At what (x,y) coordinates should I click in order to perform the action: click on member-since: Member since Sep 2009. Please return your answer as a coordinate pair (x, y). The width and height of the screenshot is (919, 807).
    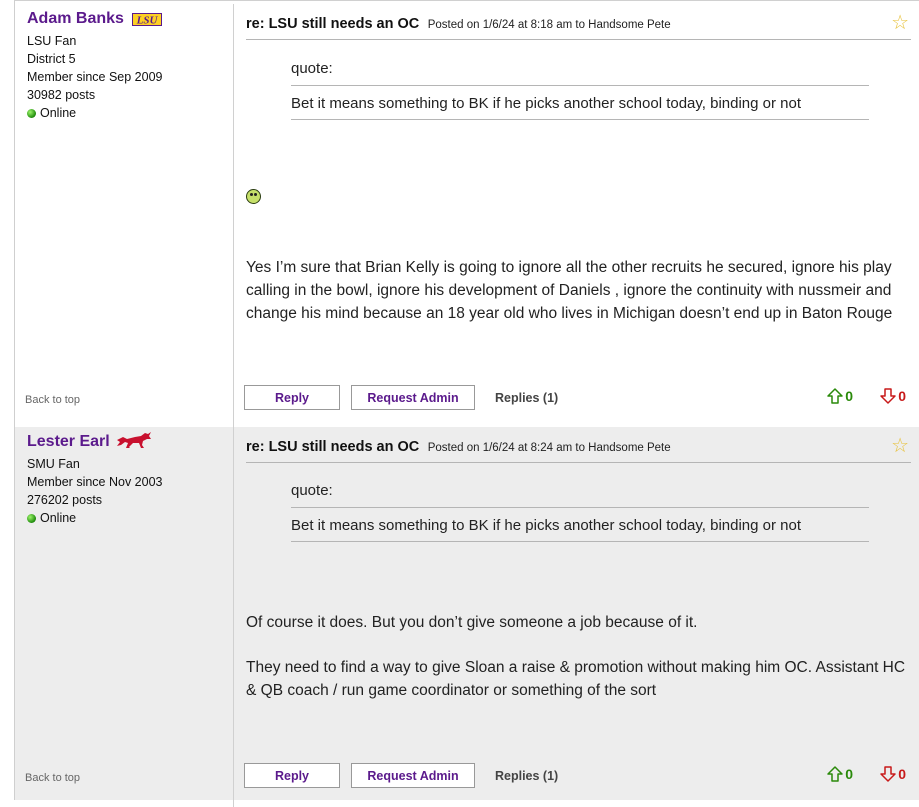
    Looking at the image, I should click on (95, 77).